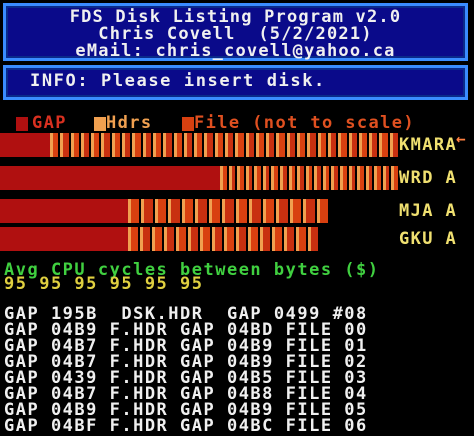 The height and width of the screenshot is (436, 474). What do you see at coordinates (428, 239) in the screenshot?
I see `disk-label: GKU A` at bounding box center [428, 239].